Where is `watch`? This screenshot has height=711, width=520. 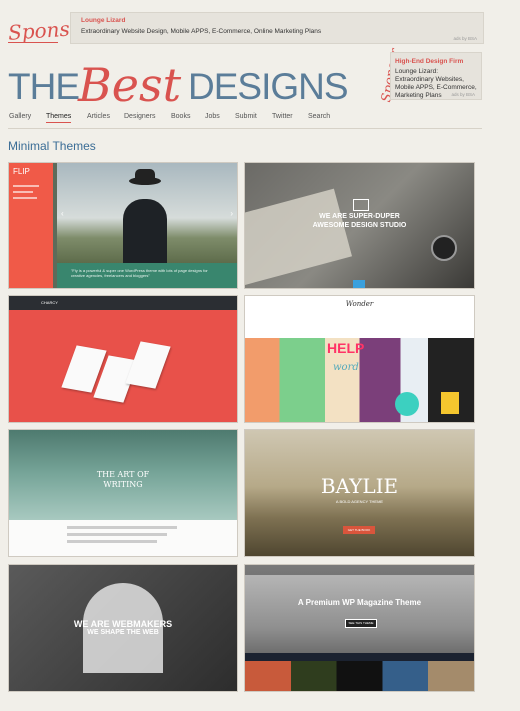
watch is located at coordinates (444, 248).